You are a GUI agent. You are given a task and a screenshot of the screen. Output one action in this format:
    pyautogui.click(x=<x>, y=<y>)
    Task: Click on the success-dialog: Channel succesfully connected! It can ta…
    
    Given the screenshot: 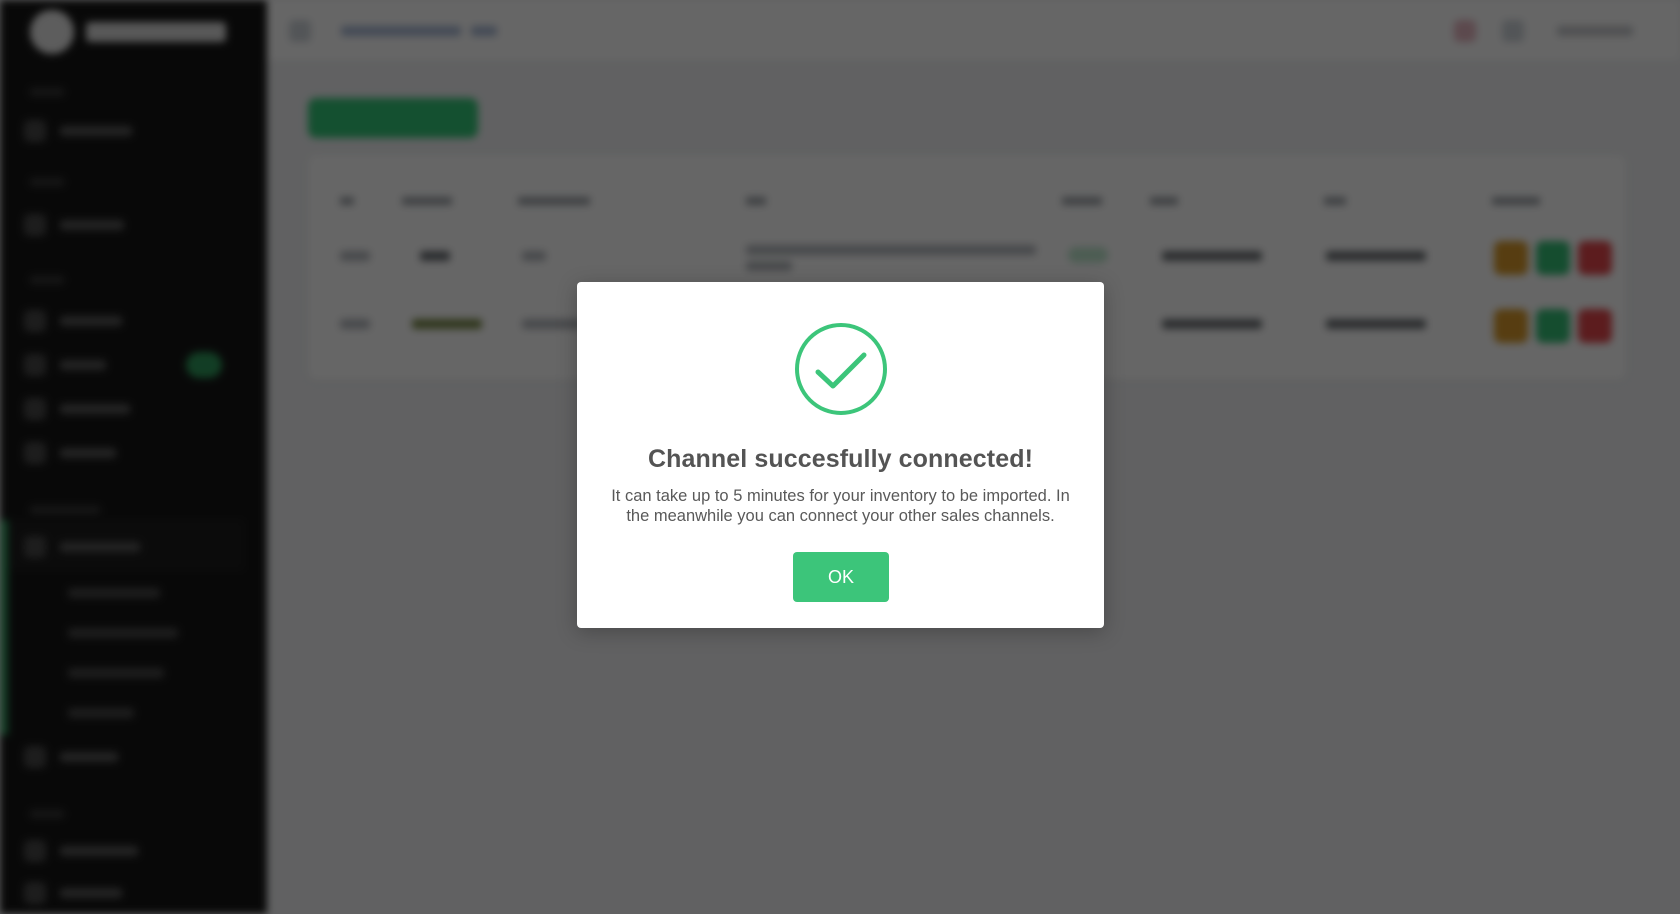 What is the action you would take?
    pyautogui.click(x=840, y=455)
    